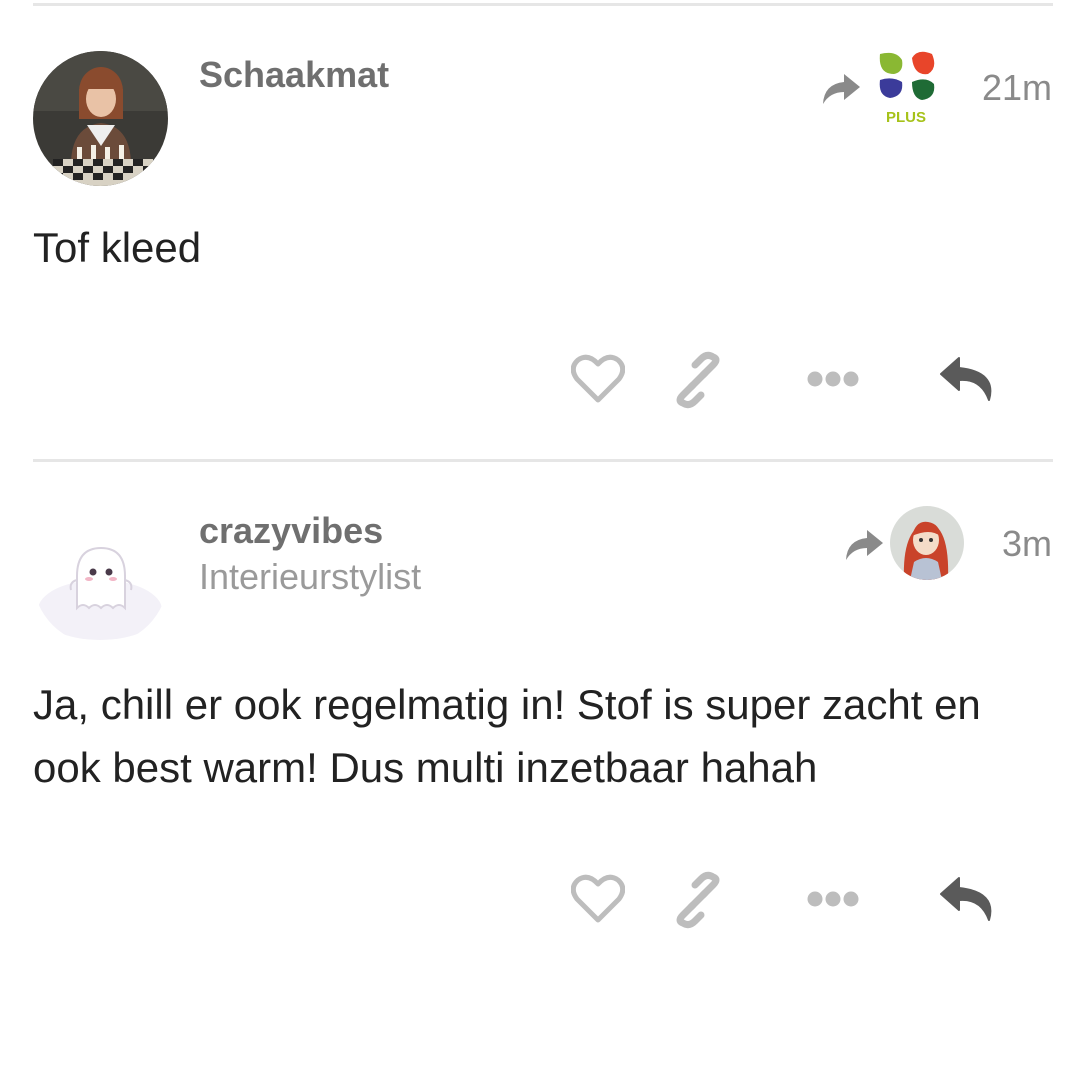 Image resolution: width=1080 pixels, height=1089 pixels. I want to click on comment-text: Tof kleed, so click(117, 247).